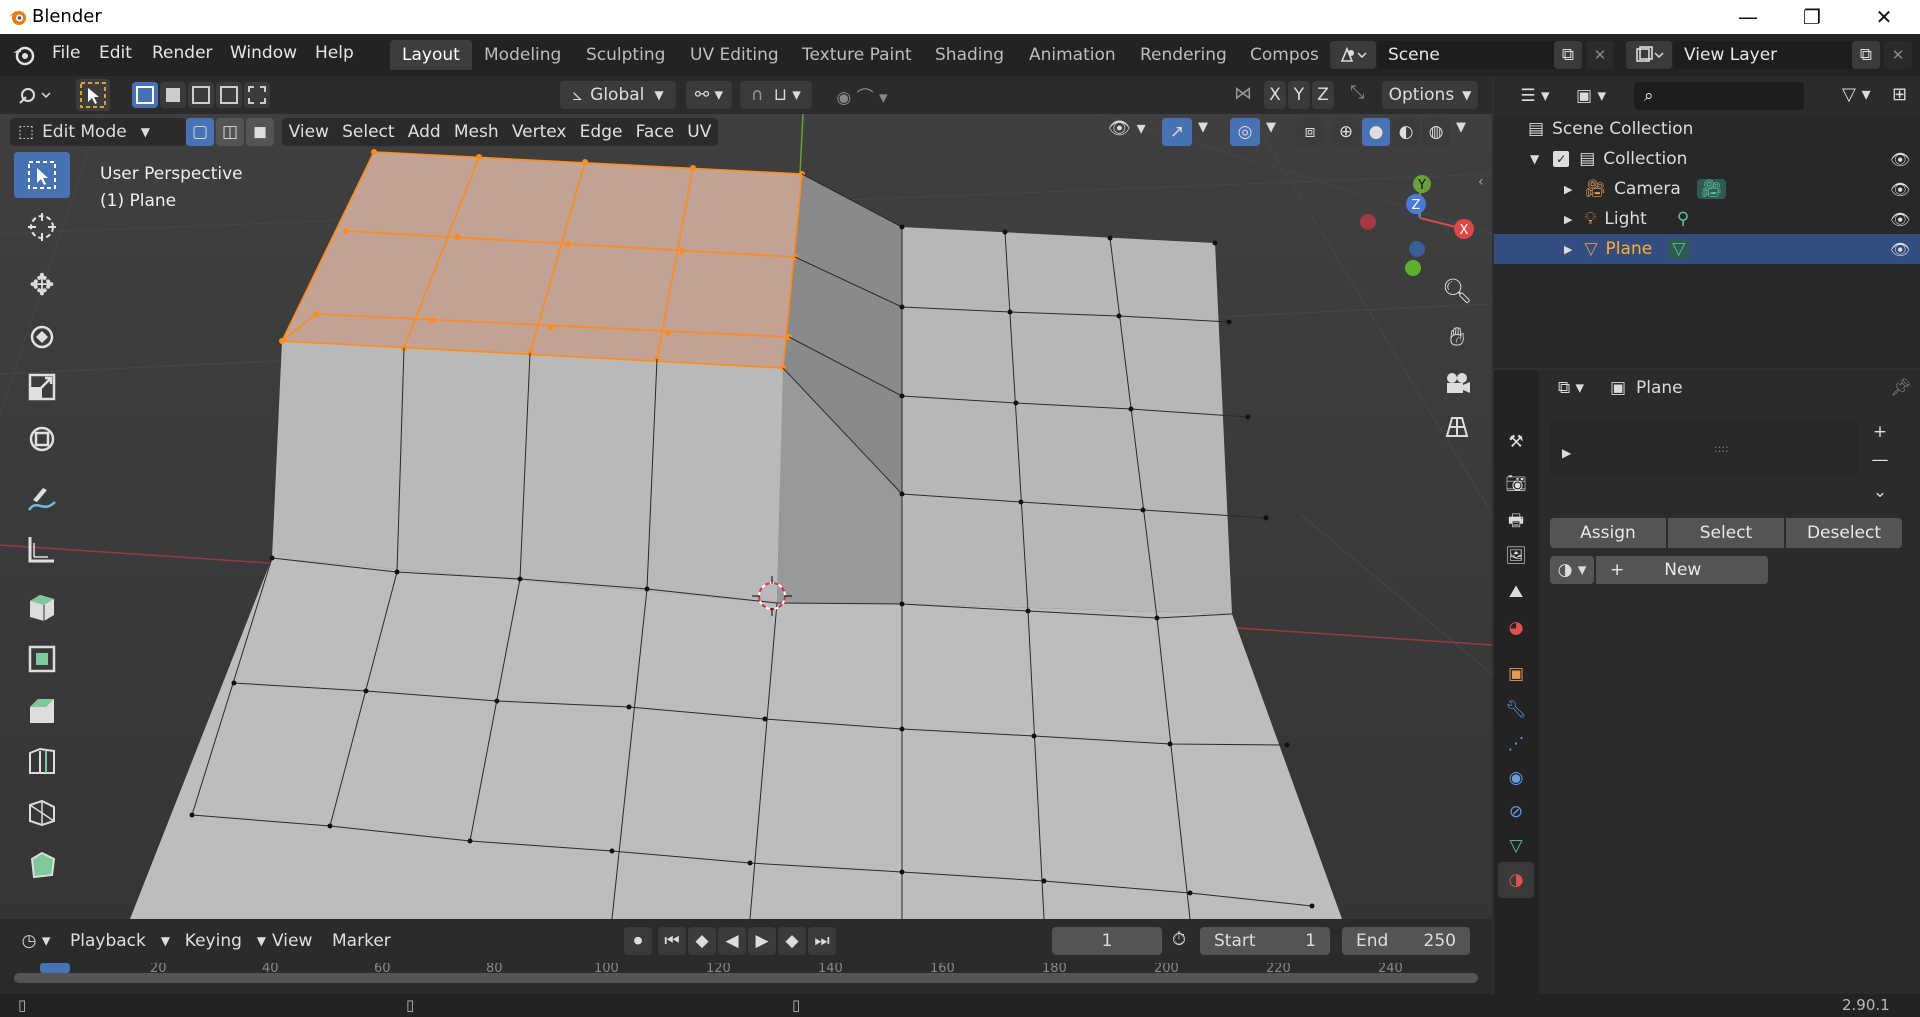 The image size is (1920, 1017). I want to click on tab-layout: Layout, so click(431, 55).